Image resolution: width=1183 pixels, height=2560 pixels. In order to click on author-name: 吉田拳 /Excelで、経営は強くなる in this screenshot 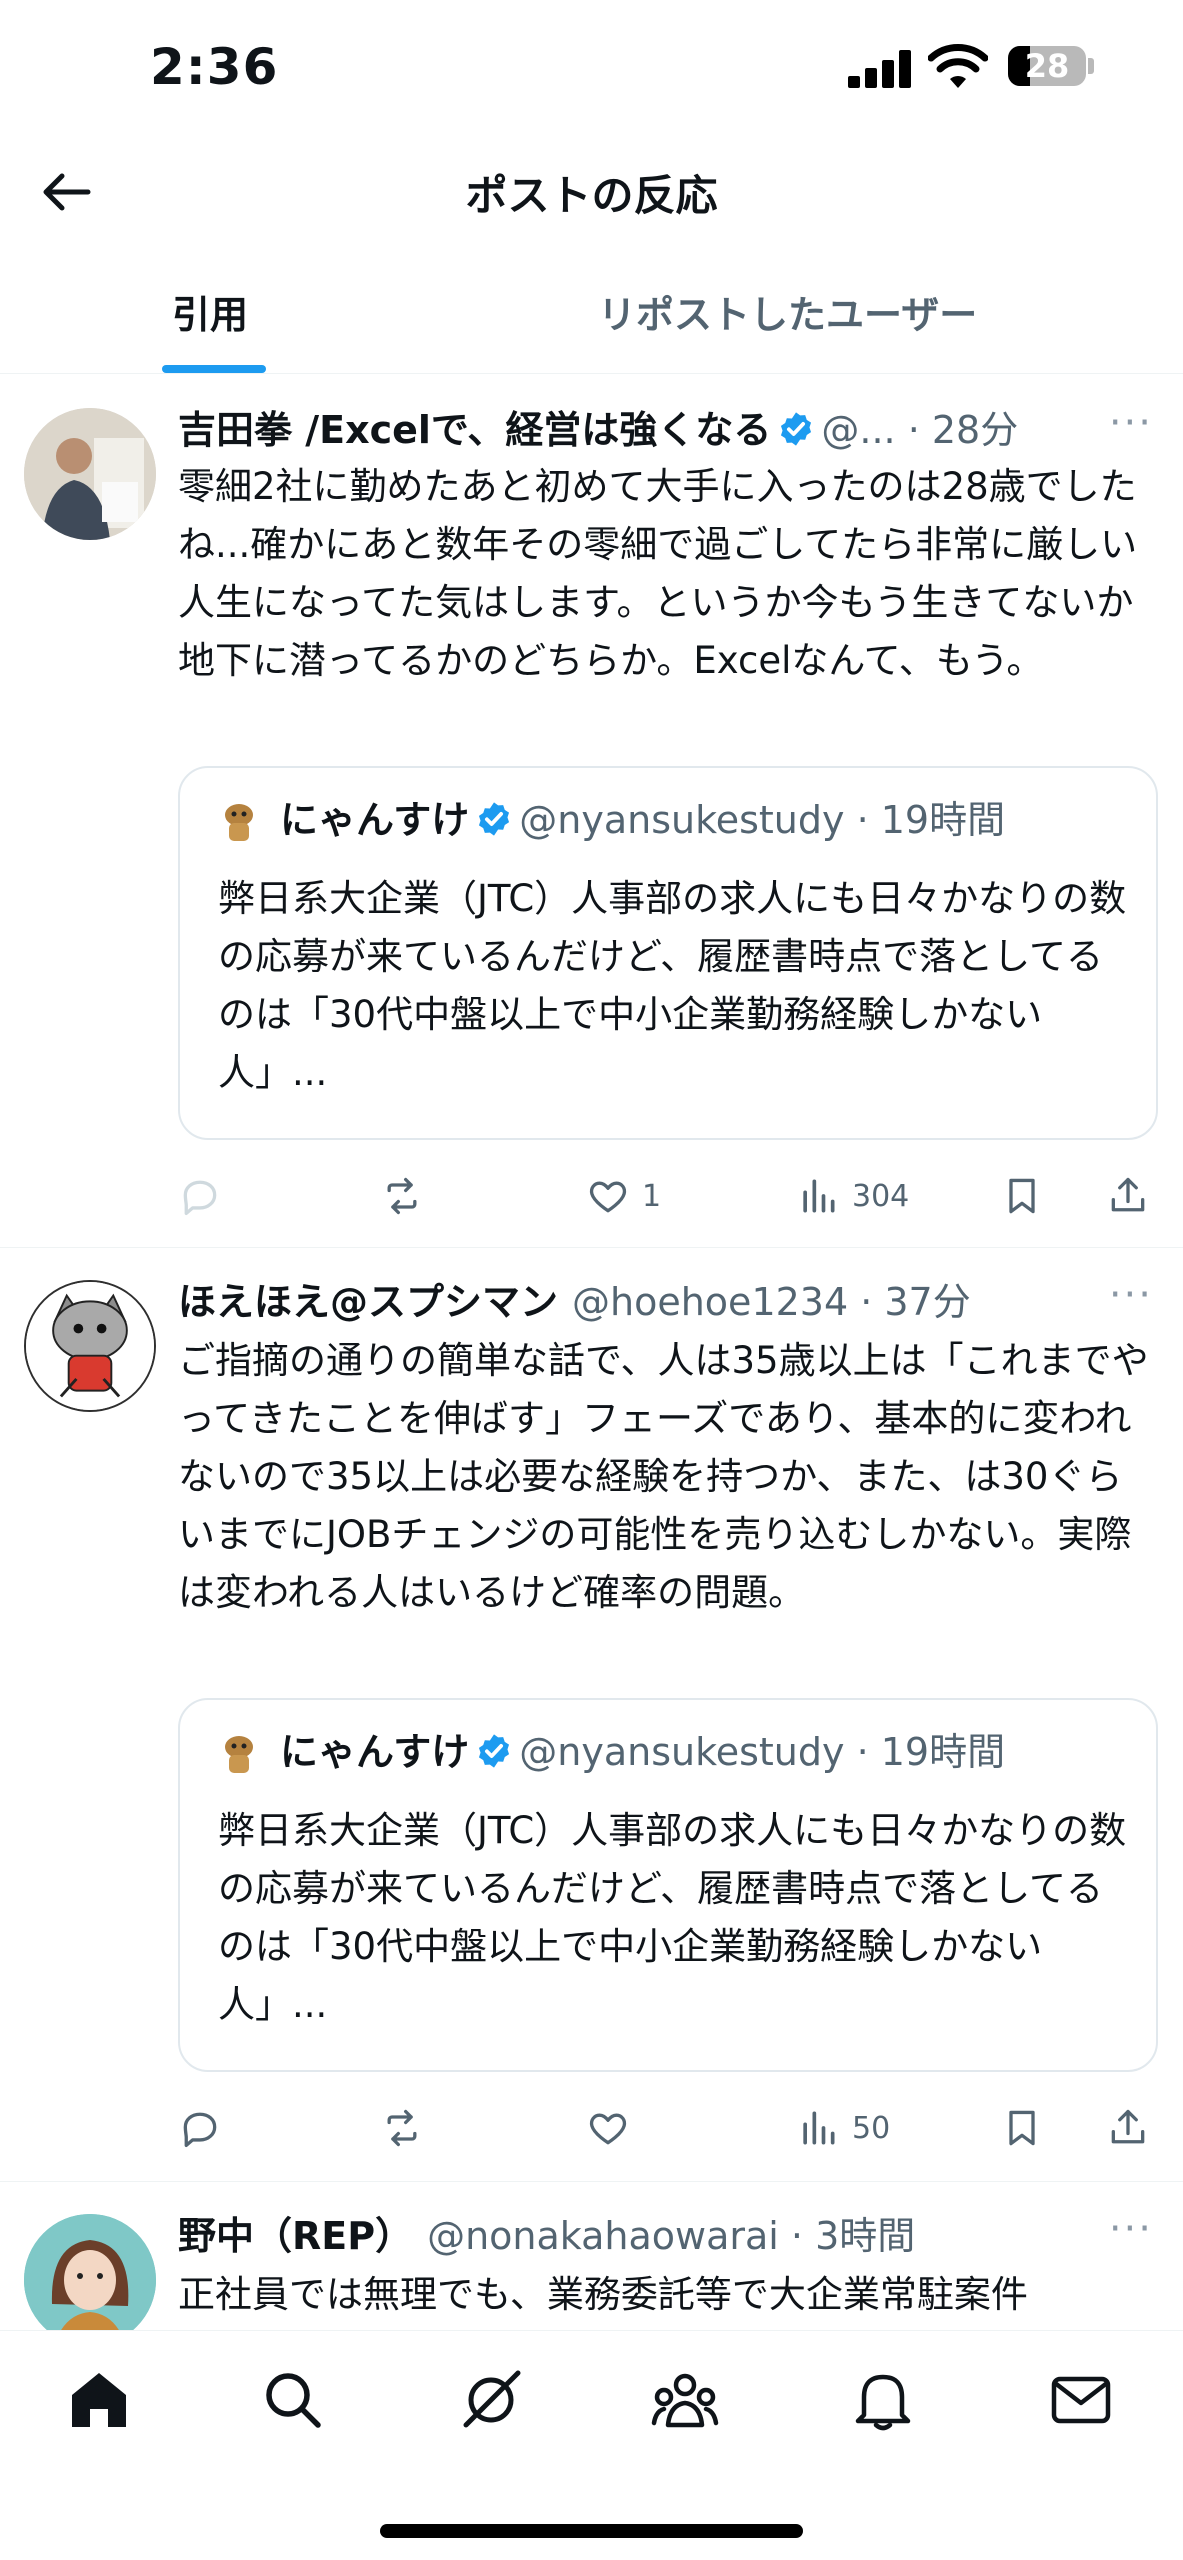, I will do `click(474, 430)`.